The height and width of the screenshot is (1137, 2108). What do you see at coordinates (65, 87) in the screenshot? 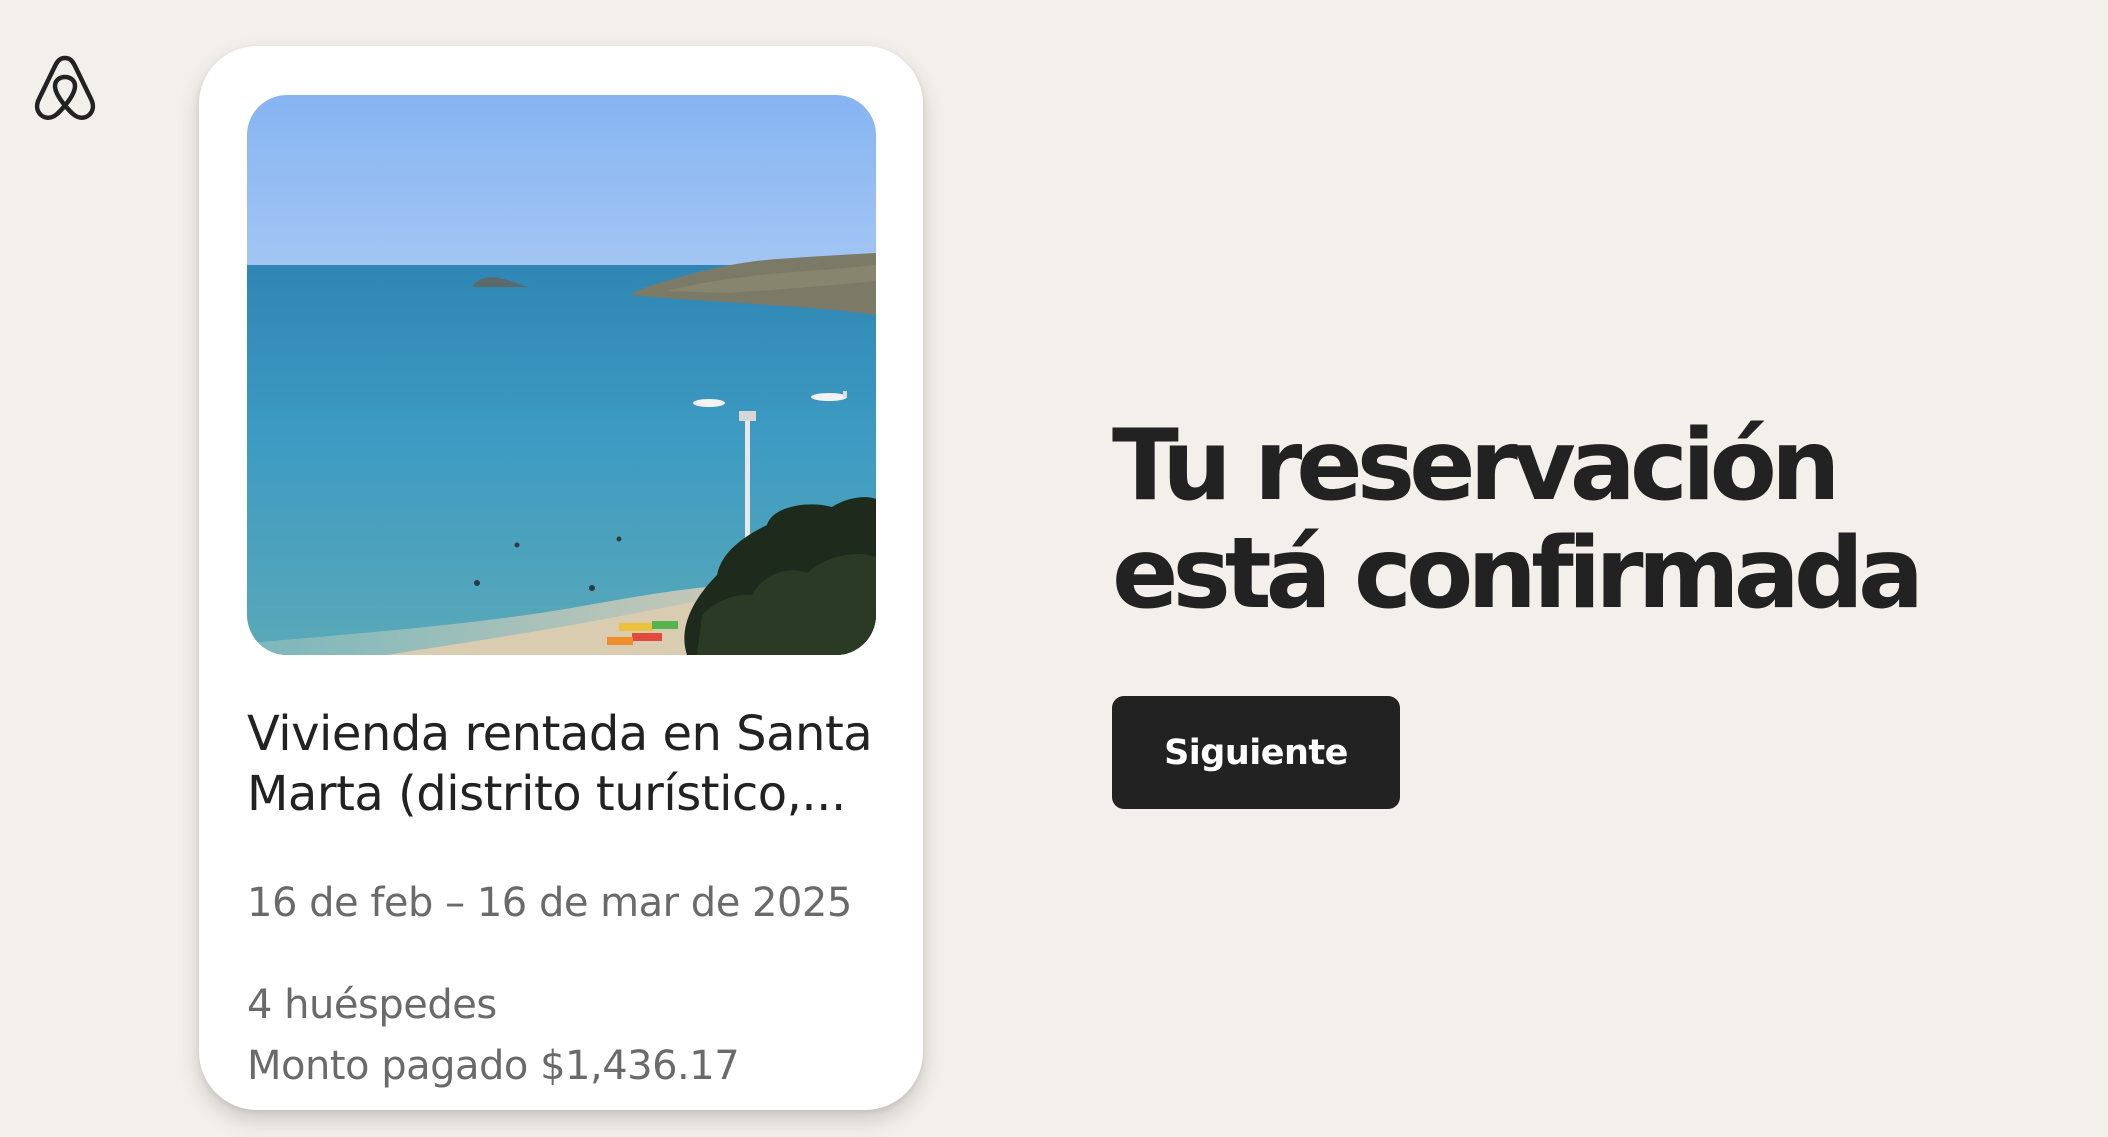
I see `airbnb-logo-icon` at bounding box center [65, 87].